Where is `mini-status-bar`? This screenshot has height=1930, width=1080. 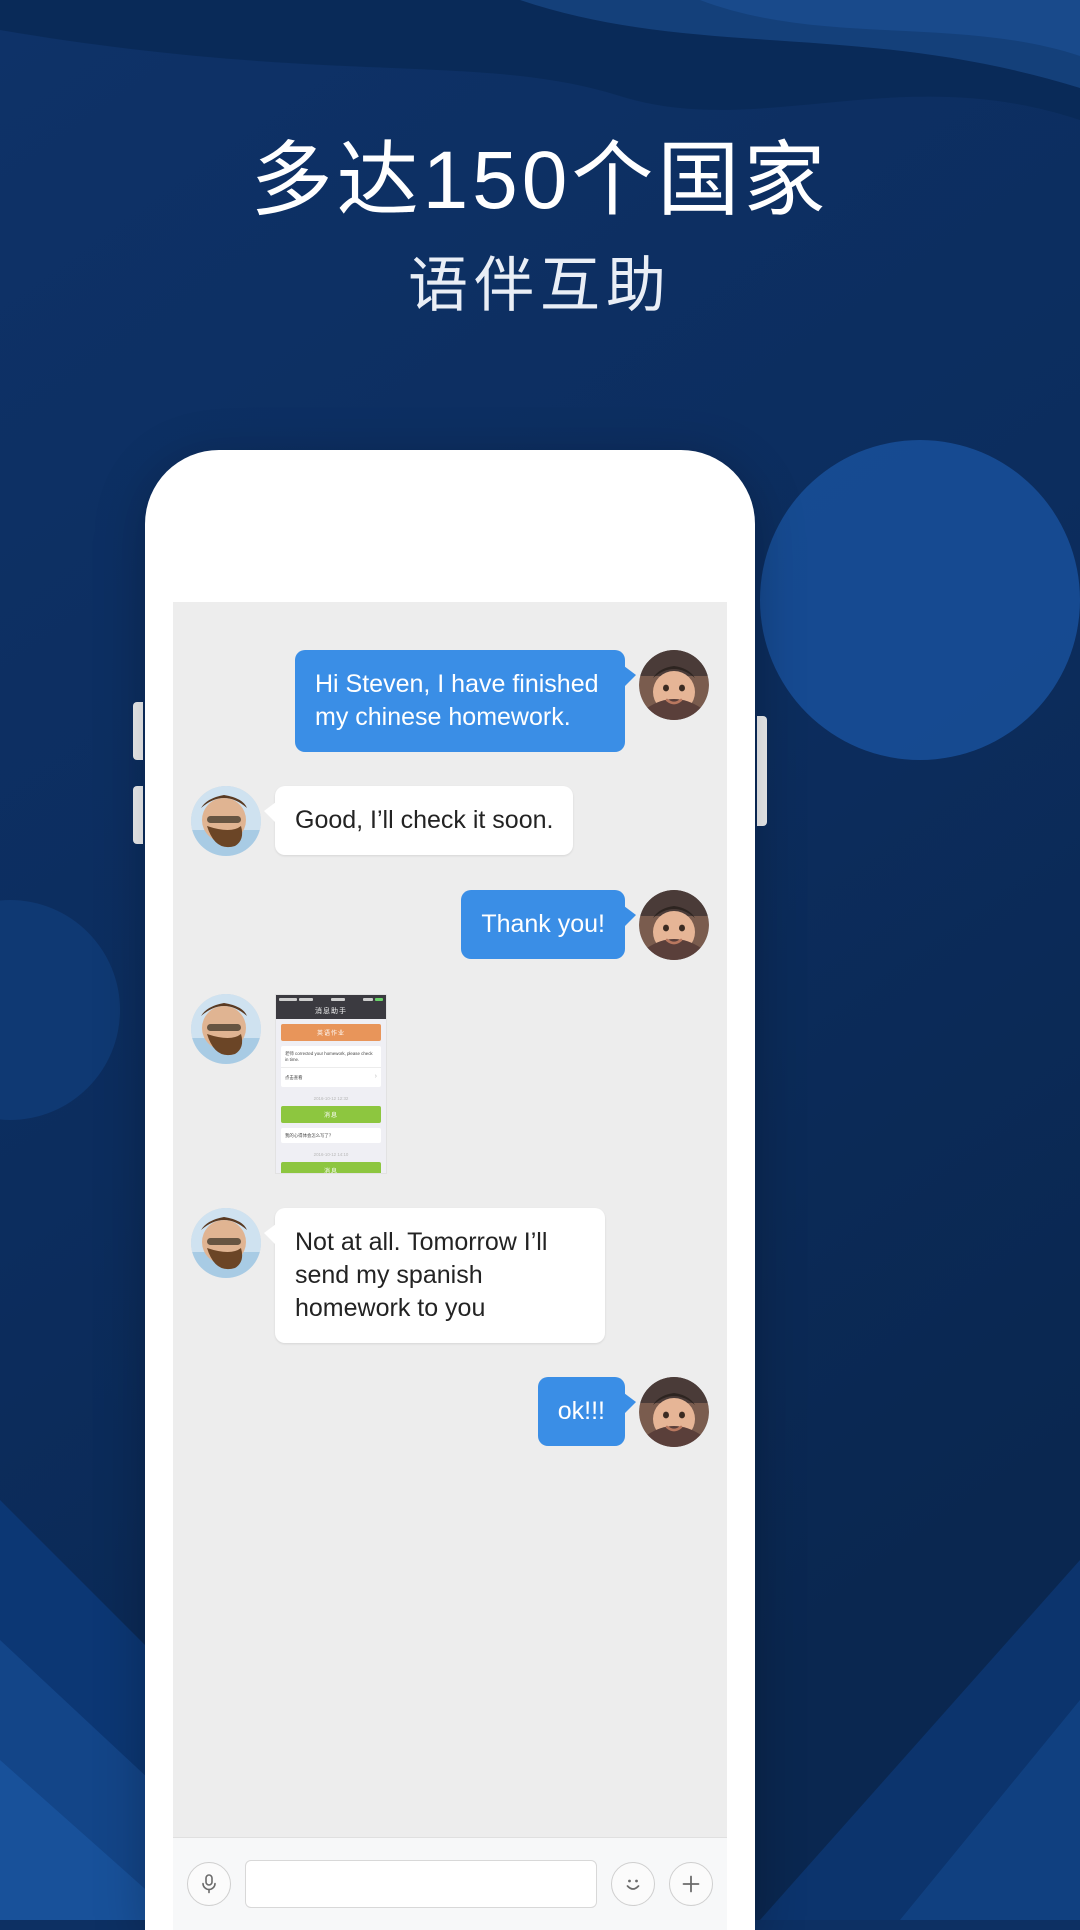
mini-status-bar is located at coordinates (331, 999).